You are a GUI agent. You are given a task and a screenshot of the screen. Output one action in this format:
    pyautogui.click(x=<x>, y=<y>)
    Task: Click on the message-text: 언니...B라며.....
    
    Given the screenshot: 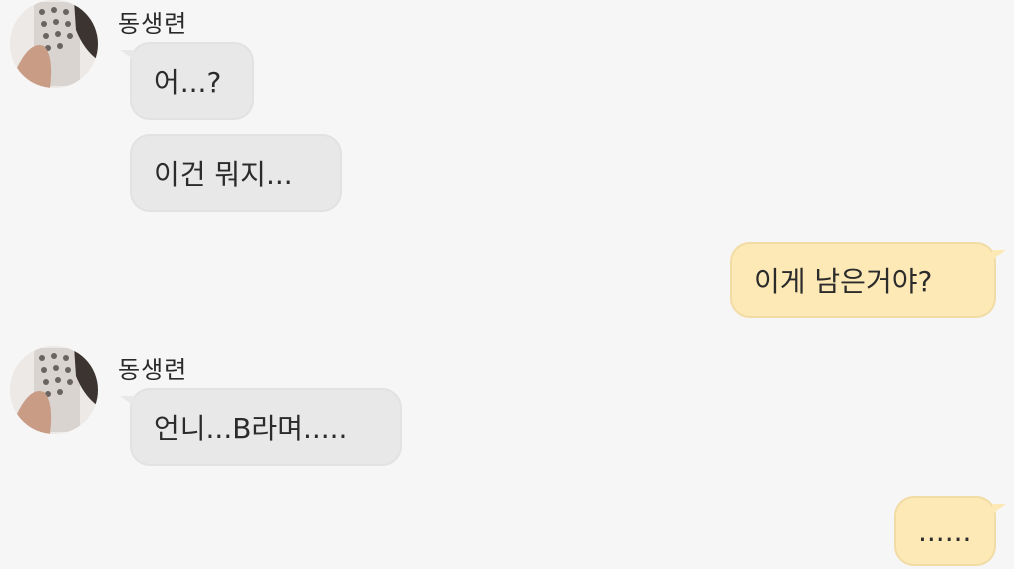 What is the action you would take?
    pyautogui.click(x=251, y=428)
    